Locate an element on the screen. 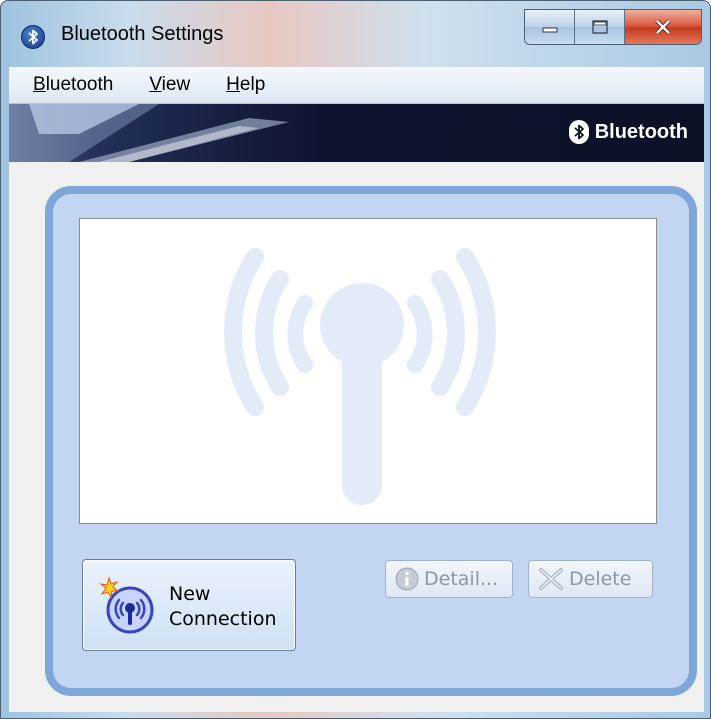  caption-buttons is located at coordinates (613, 27).